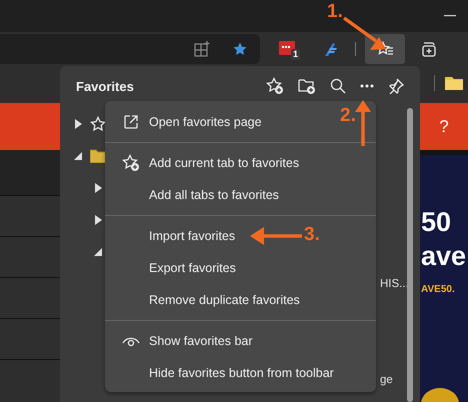 The image size is (468, 402). I want to click on collections-icon, so click(429, 49).